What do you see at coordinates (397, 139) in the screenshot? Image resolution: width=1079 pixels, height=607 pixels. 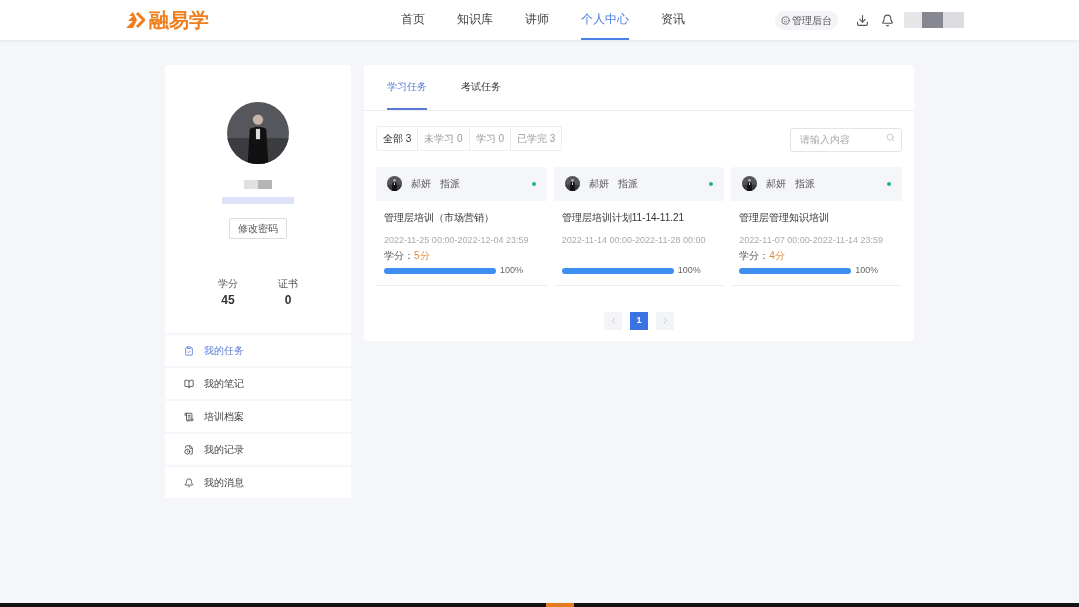 I see `filter-button: 全部 3` at bounding box center [397, 139].